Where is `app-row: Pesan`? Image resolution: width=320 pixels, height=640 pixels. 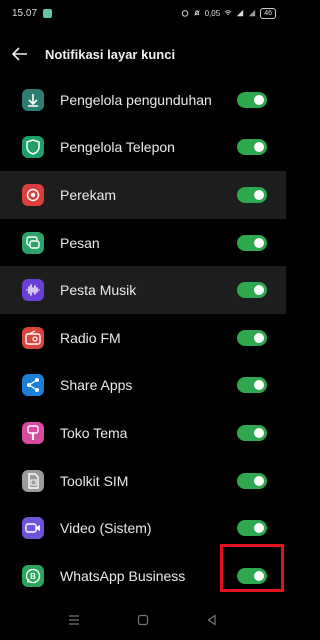
app-row: Pesan is located at coordinates (143, 243).